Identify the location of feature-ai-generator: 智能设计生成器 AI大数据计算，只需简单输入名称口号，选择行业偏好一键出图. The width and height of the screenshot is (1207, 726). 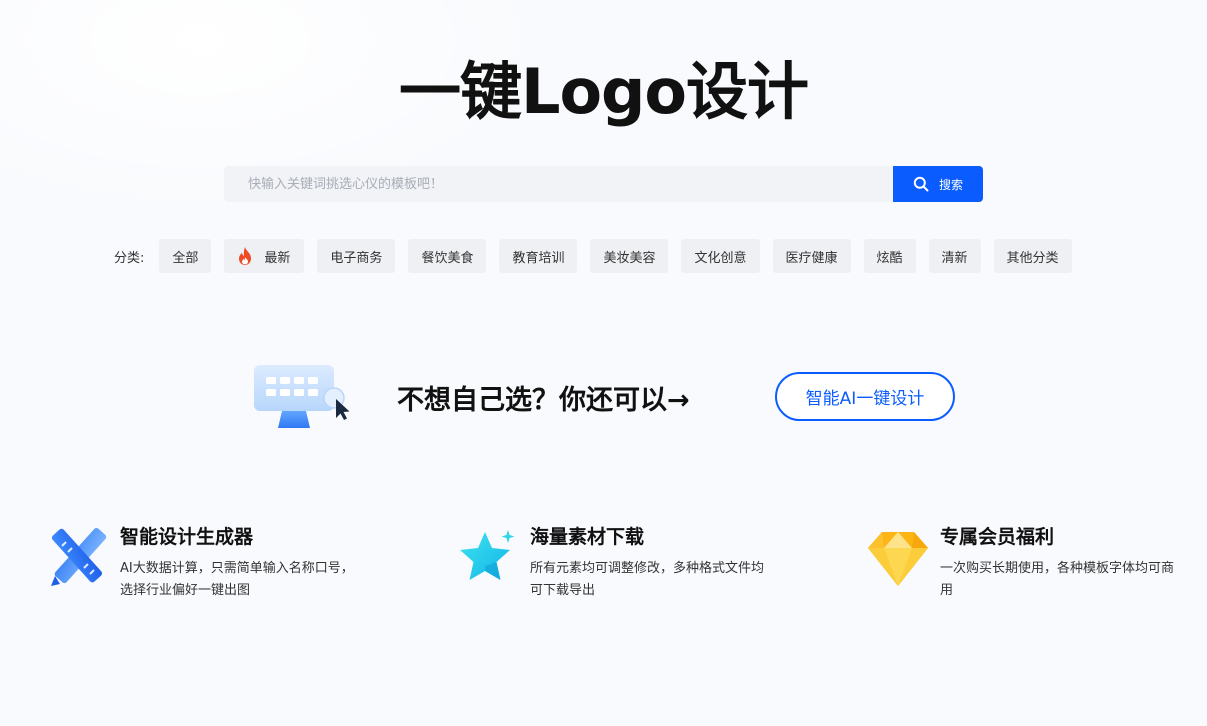
(213, 565).